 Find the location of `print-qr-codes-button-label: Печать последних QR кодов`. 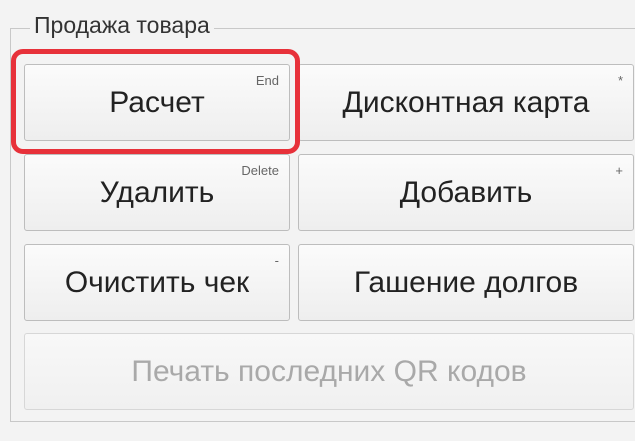

print-qr-codes-button-label: Печать последних QR кодов is located at coordinates (329, 371).